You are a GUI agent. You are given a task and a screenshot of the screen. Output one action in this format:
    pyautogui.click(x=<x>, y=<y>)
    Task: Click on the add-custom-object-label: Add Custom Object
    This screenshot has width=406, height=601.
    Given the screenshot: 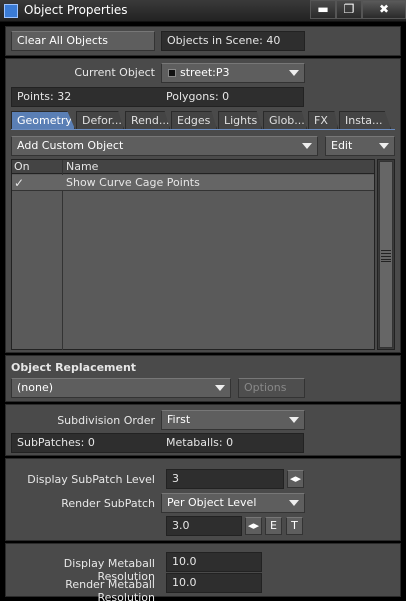 What is the action you would take?
    pyautogui.click(x=70, y=145)
    